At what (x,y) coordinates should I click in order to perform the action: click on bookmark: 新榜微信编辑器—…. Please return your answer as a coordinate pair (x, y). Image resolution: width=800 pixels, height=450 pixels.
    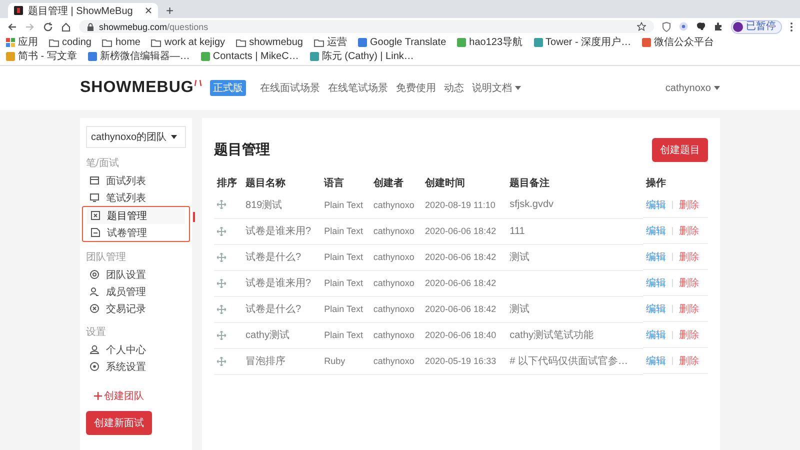
    Looking at the image, I should click on (139, 56).